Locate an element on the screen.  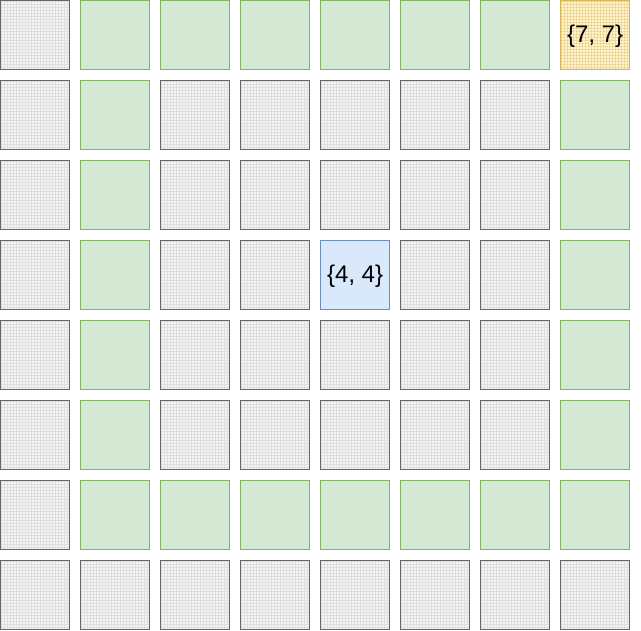
cell-coordinate-label: {7, 7} is located at coordinates (595, 34).